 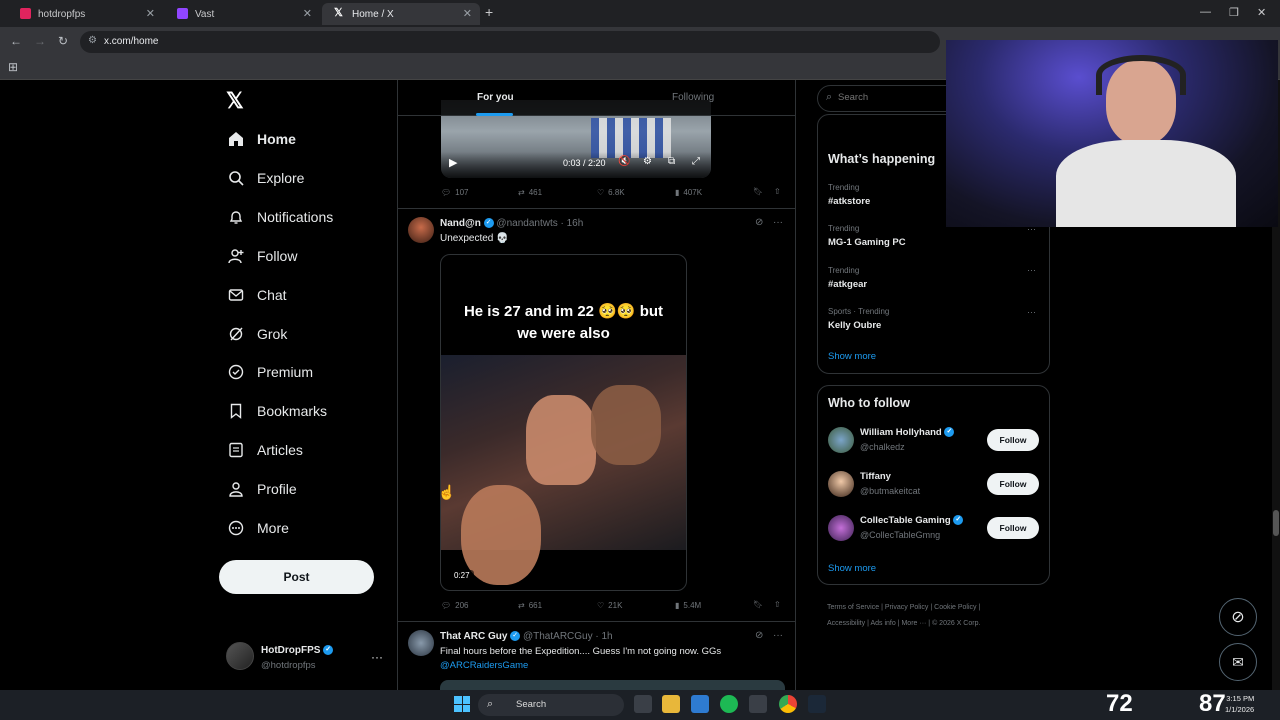 What do you see at coordinates (867, 236) in the screenshot?
I see `trend-item: Trending MG-1 Gaming PC` at bounding box center [867, 236].